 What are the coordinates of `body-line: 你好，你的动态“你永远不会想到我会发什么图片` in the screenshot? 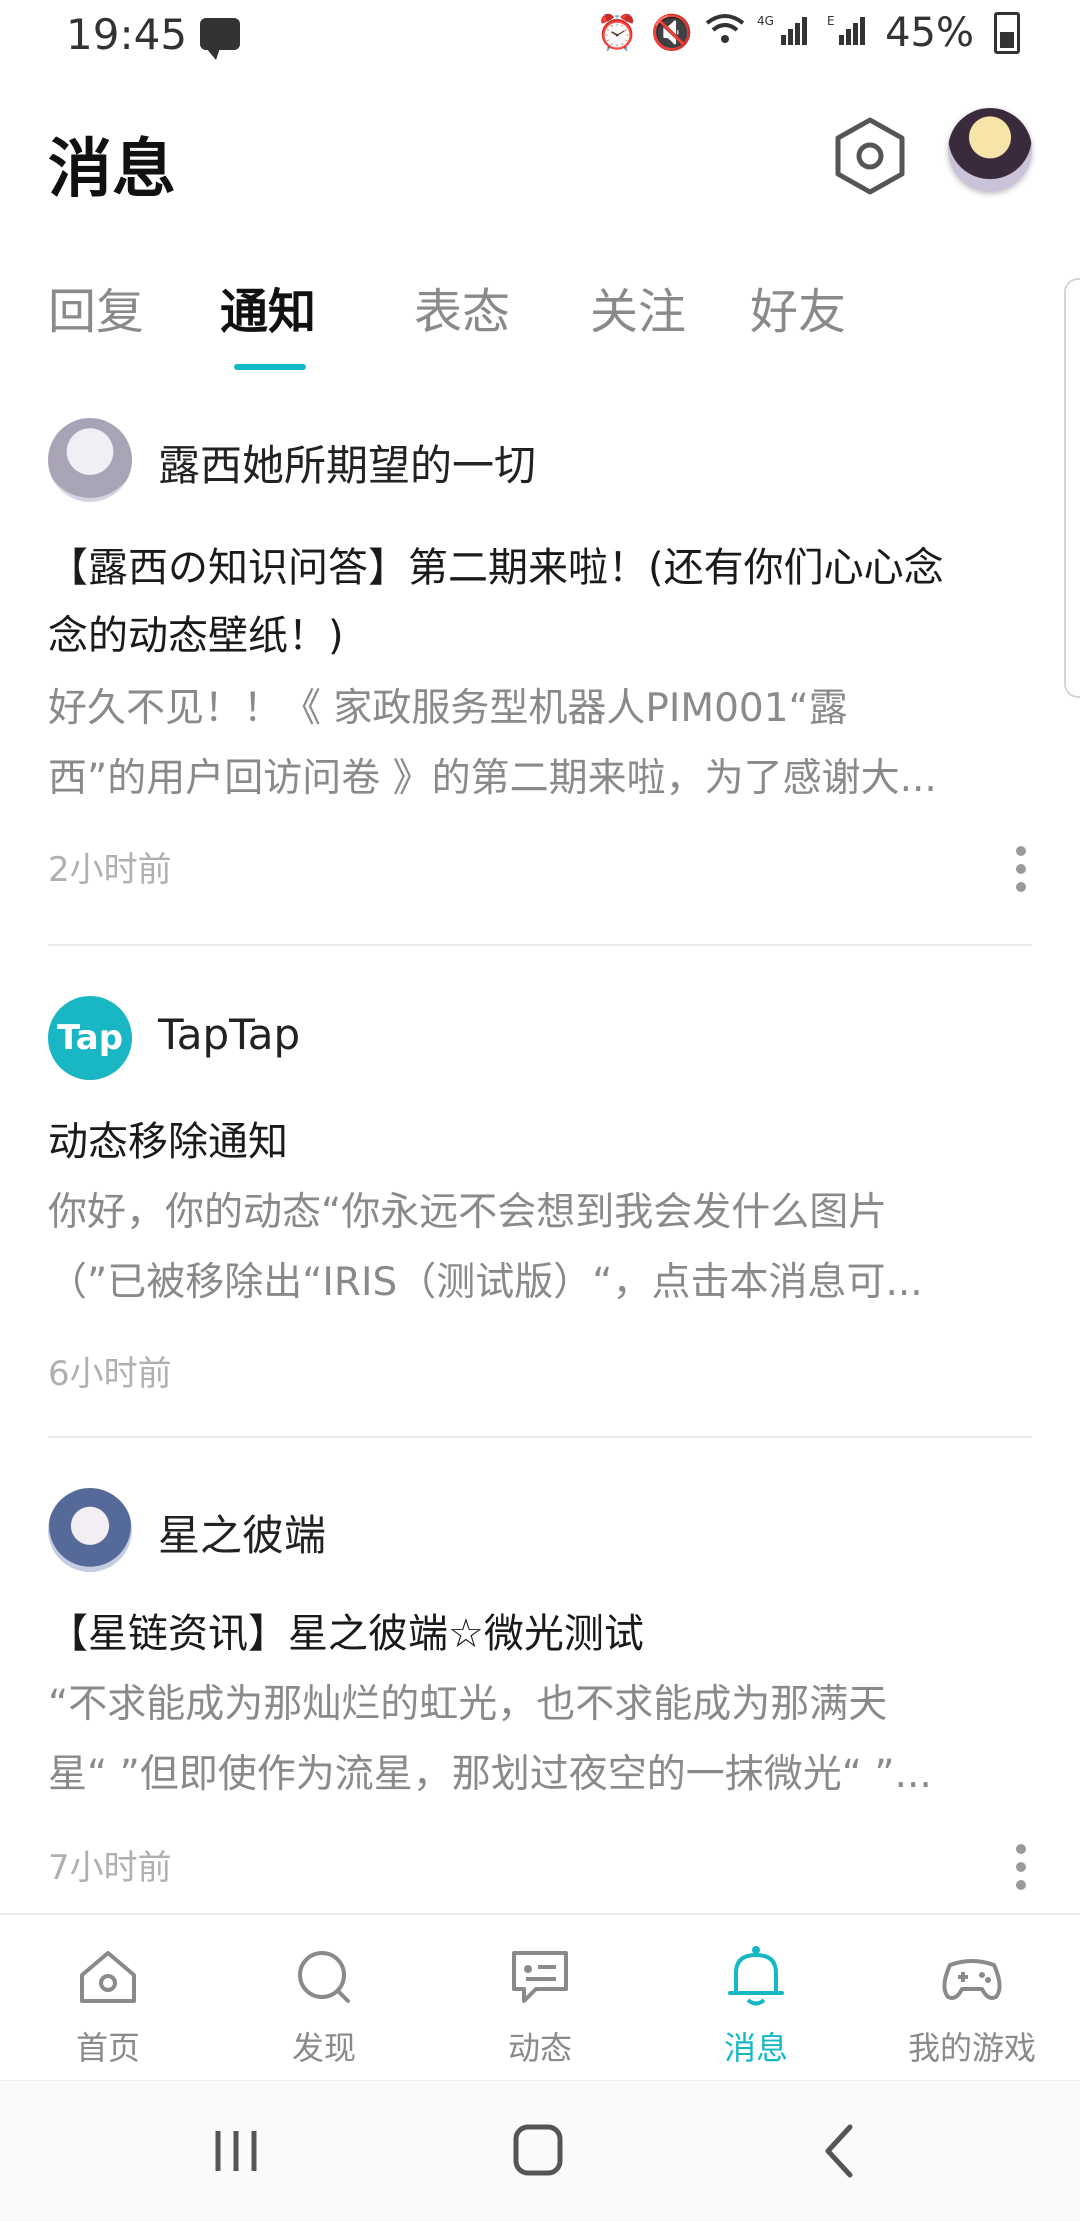 It's located at (468, 1212).